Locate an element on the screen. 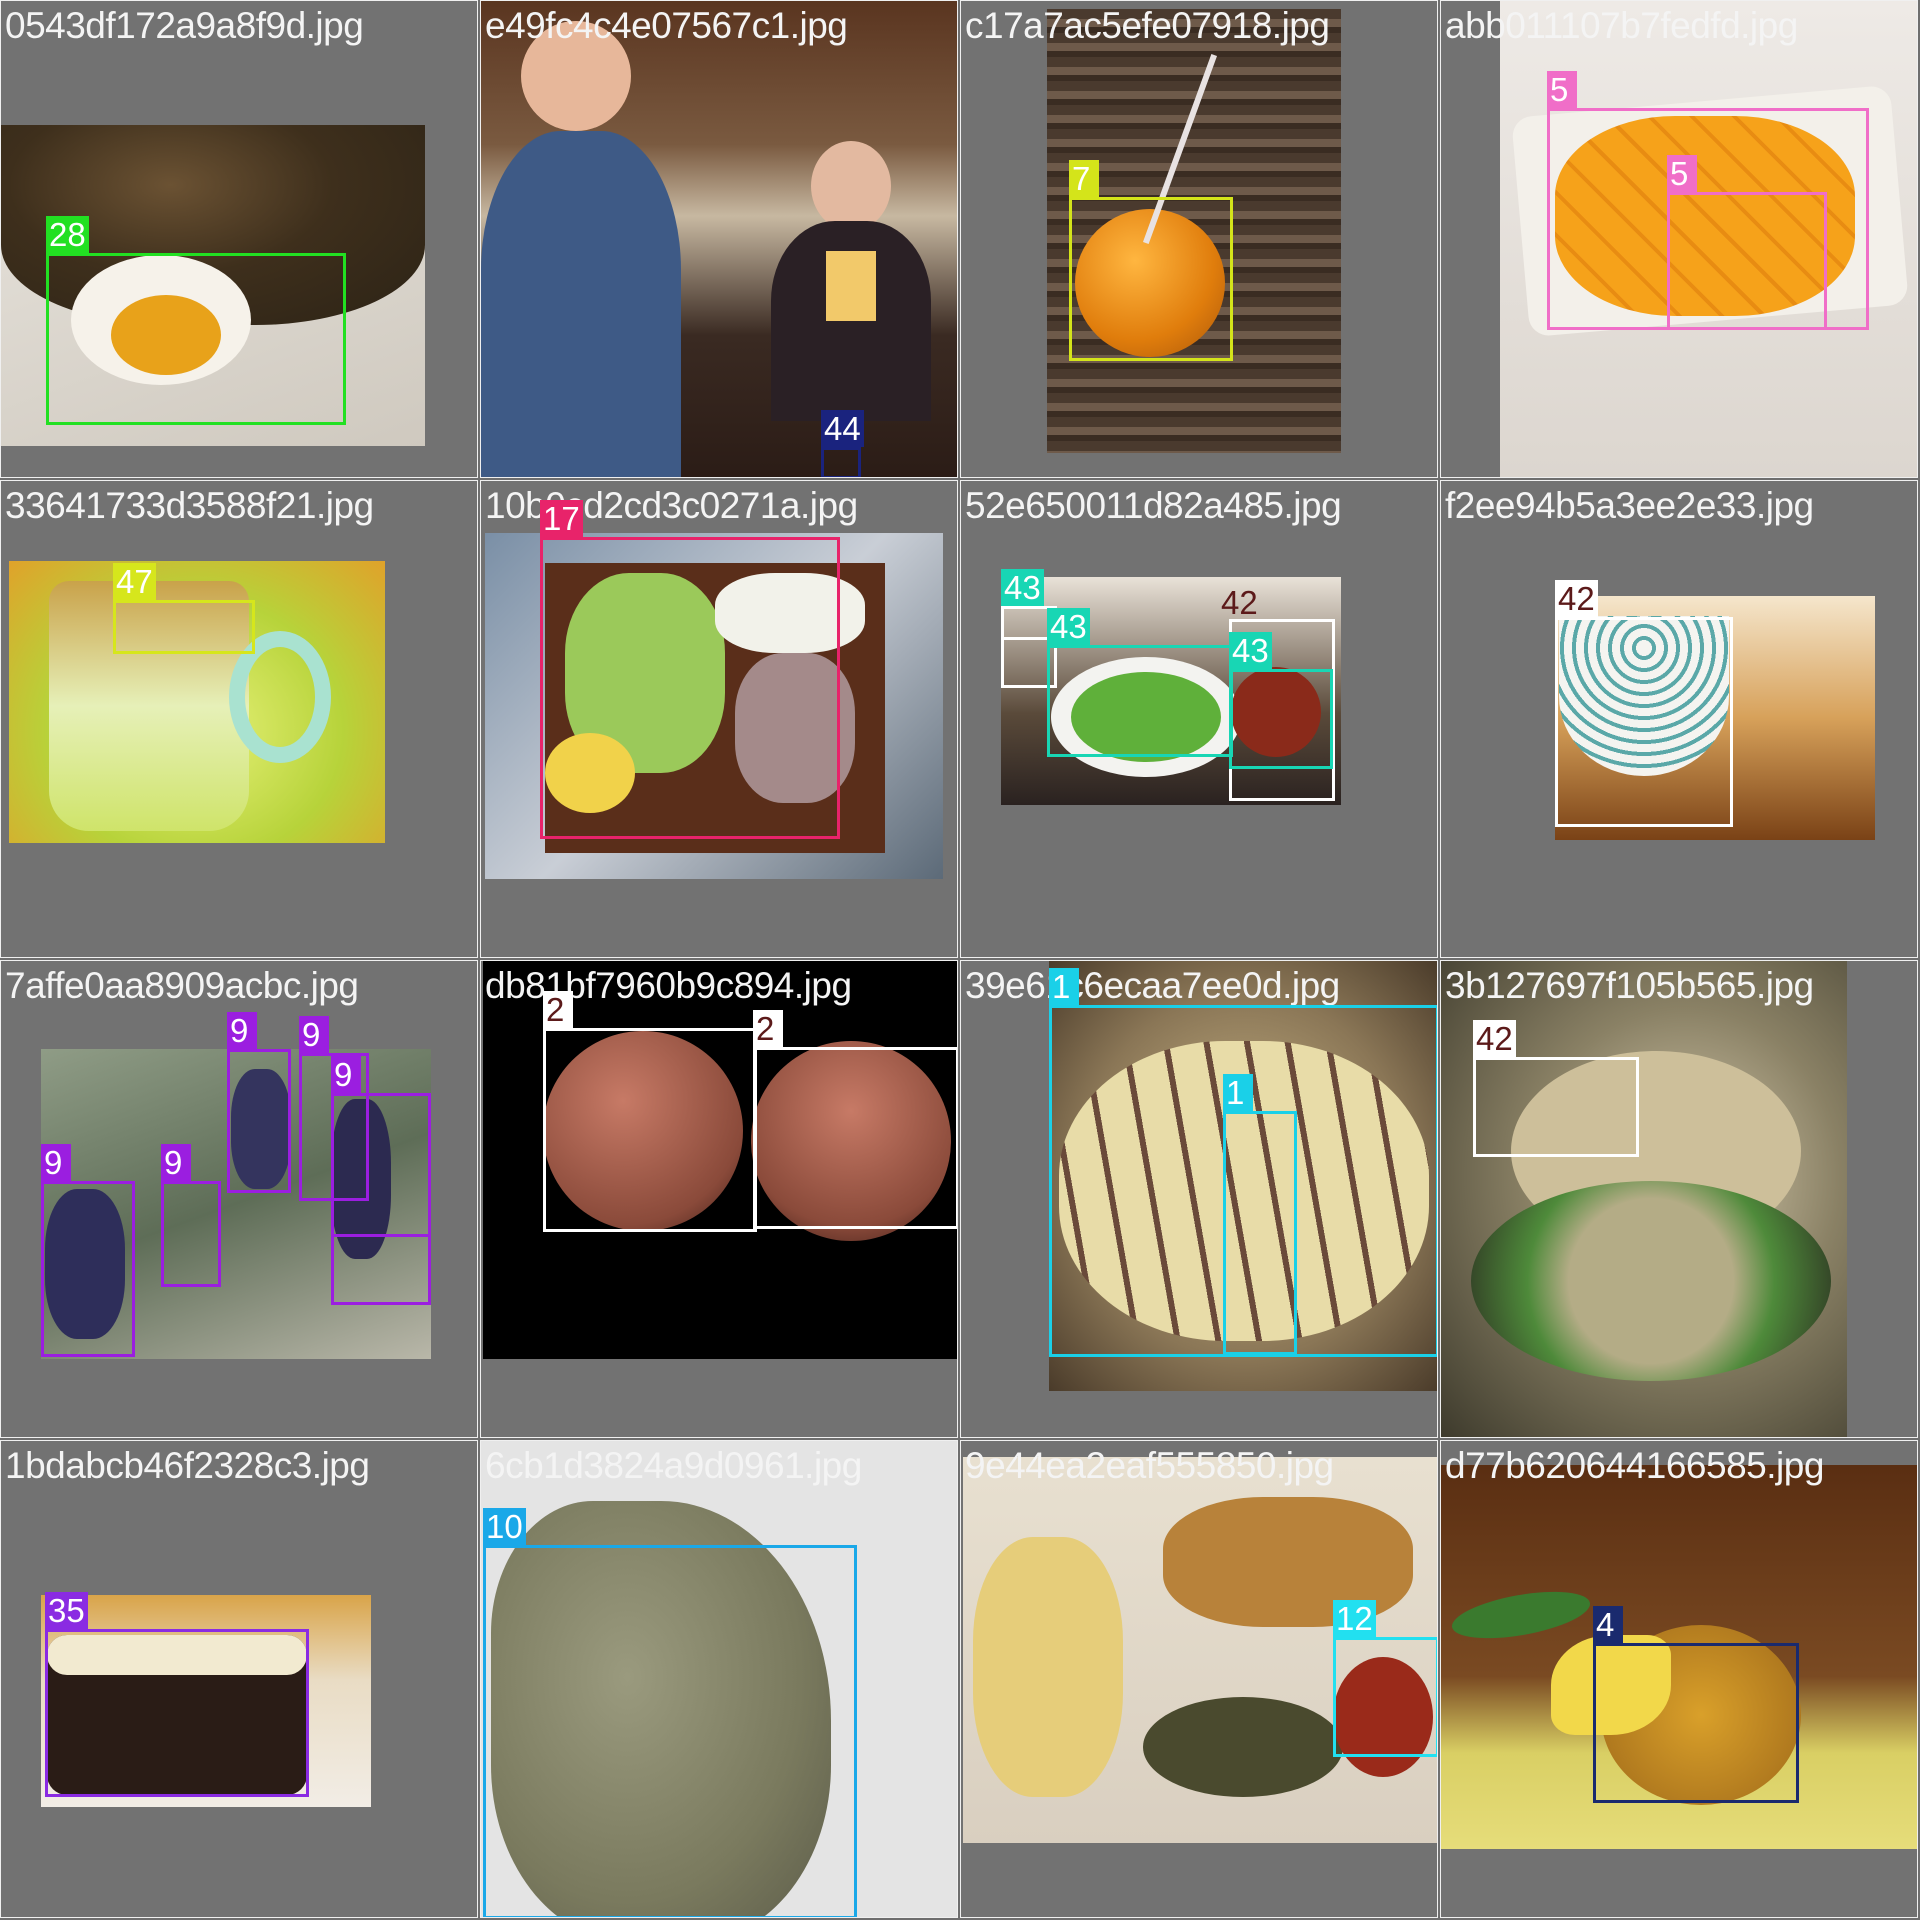 This screenshot has height=1920, width=1920. bounding-box: 12 is located at coordinates (1385, 1678).